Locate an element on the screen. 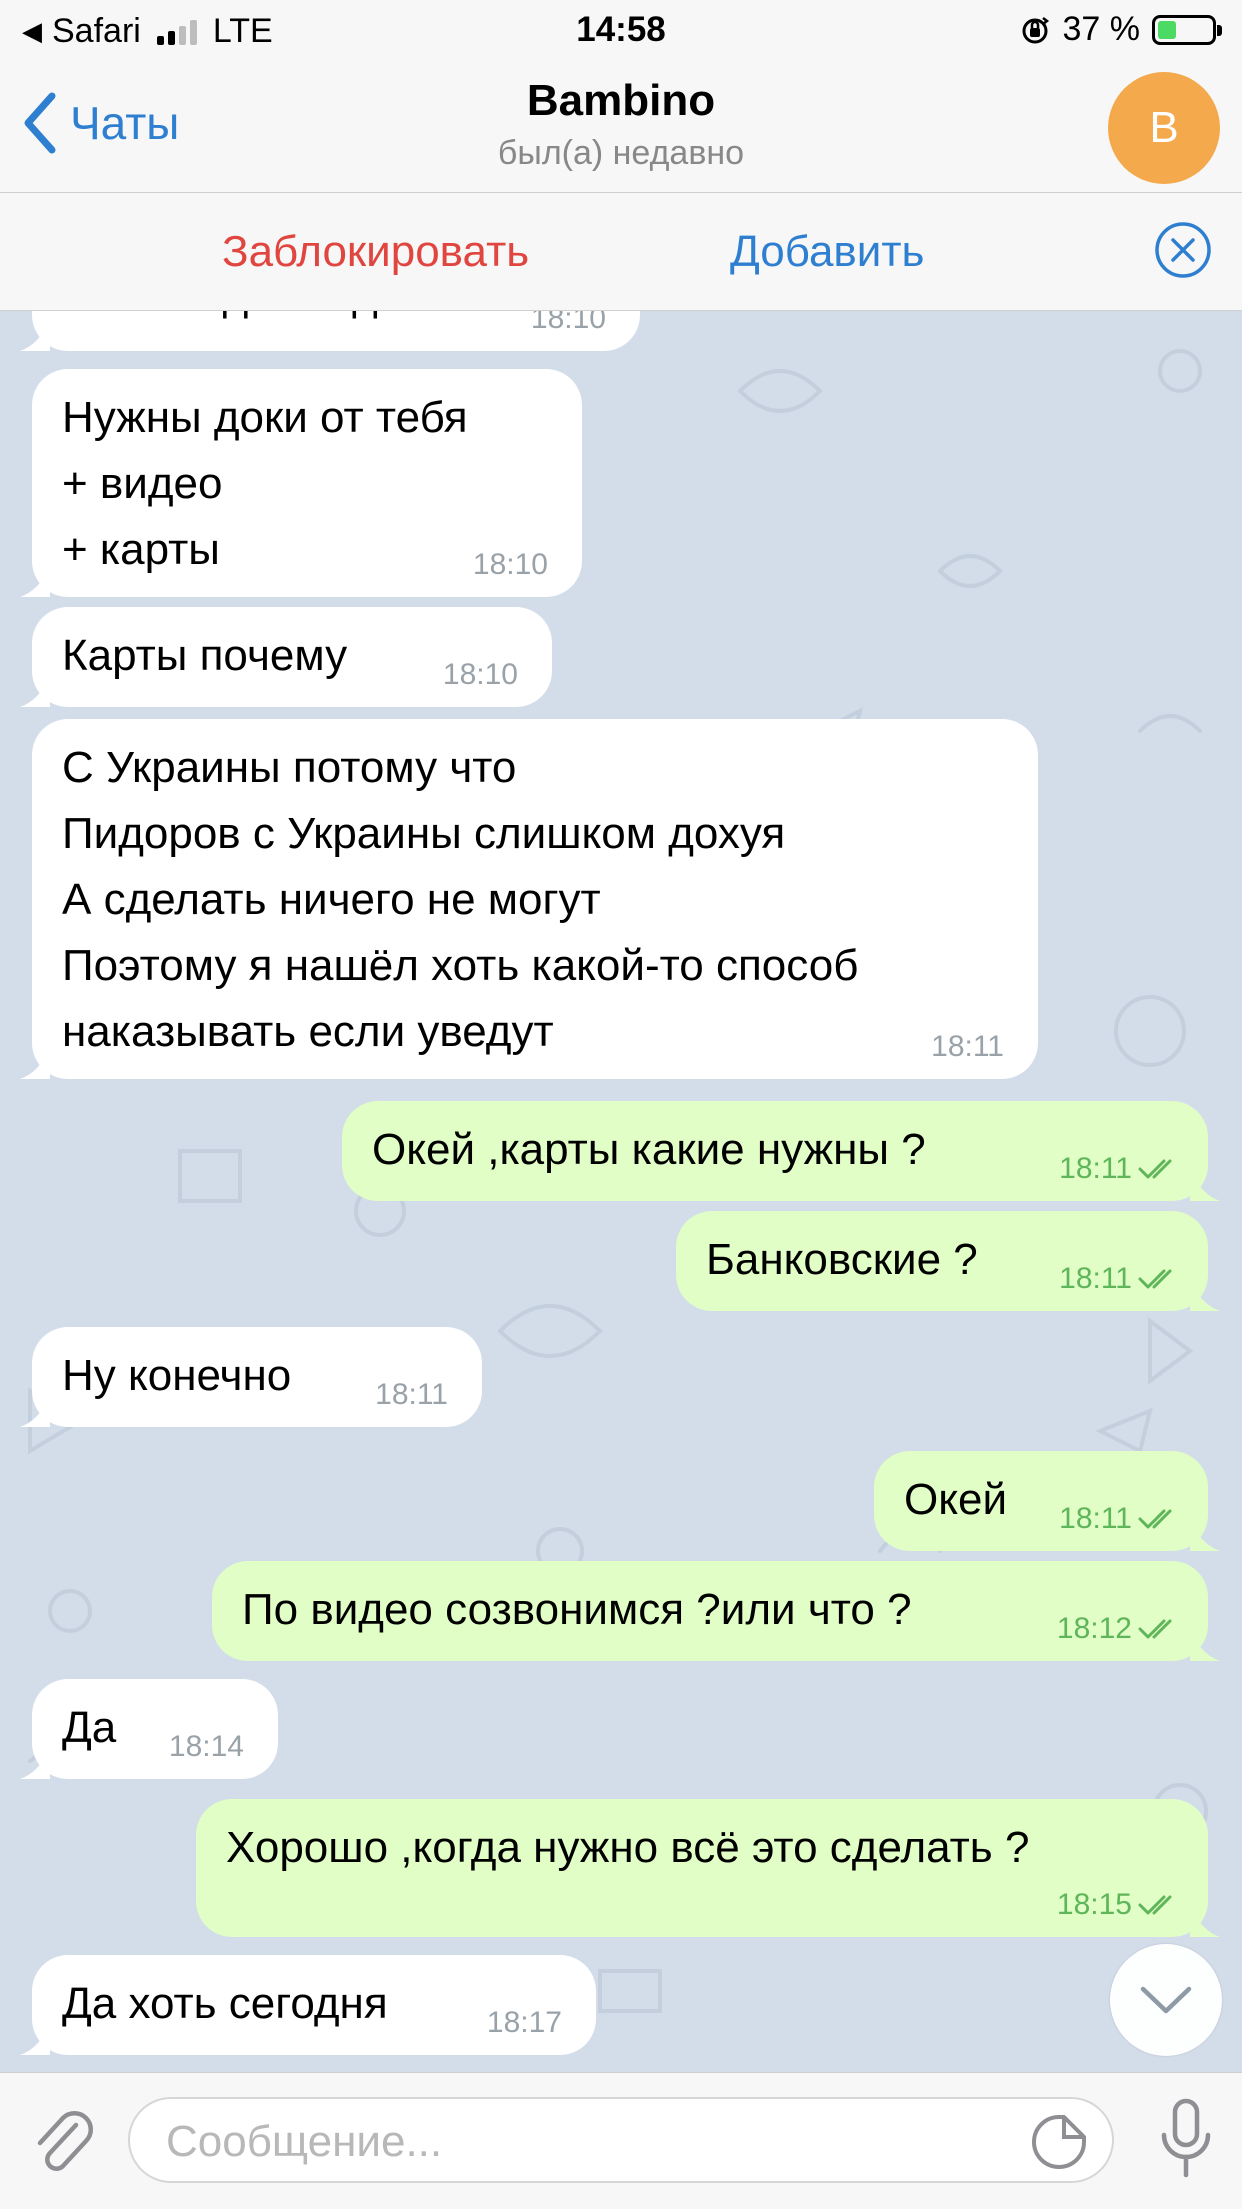 This screenshot has width=1242, height=2209. status-bar: ◀ Safari LTE 14:58 37 % is located at coordinates (621, 32).